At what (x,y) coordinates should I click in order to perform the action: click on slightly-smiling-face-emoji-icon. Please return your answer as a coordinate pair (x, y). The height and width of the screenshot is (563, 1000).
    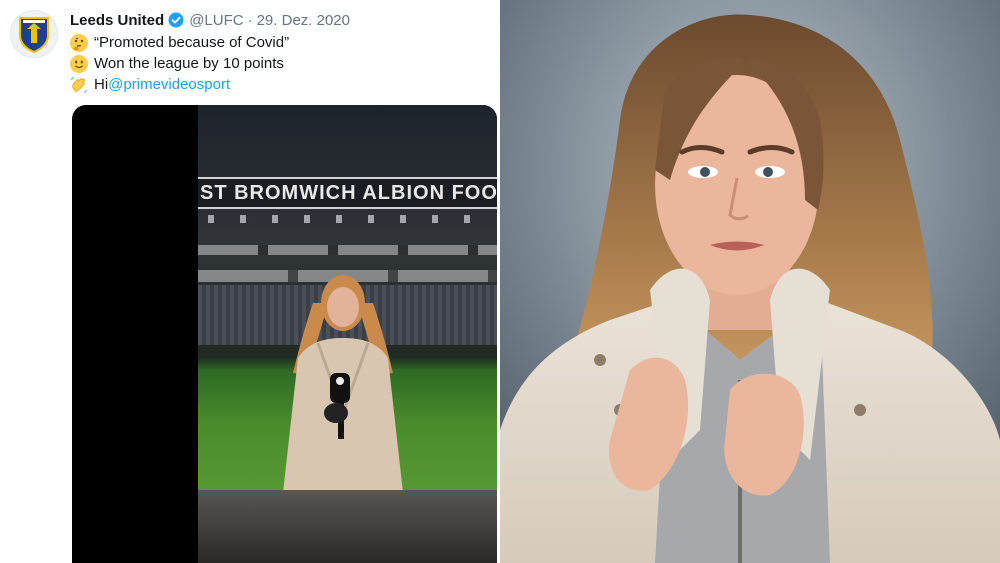
    Looking at the image, I should click on (79, 63).